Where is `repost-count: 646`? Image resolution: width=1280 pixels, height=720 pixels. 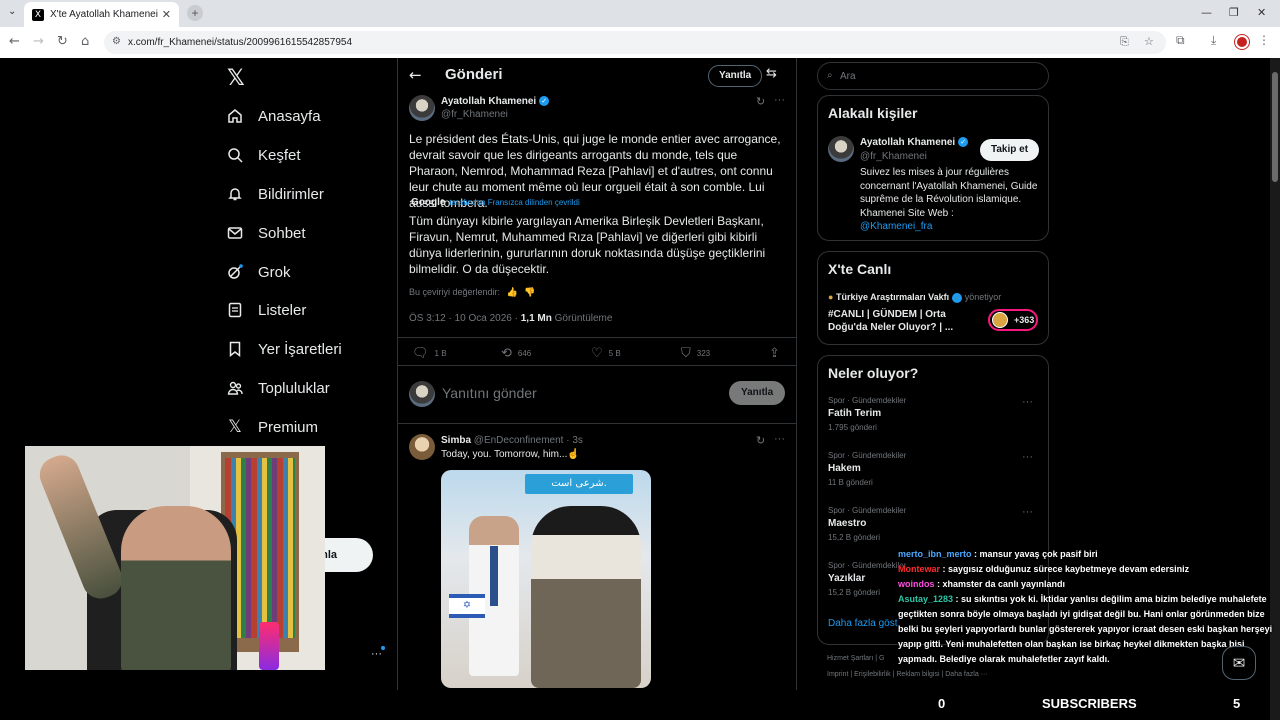 repost-count: 646 is located at coordinates (524, 353).